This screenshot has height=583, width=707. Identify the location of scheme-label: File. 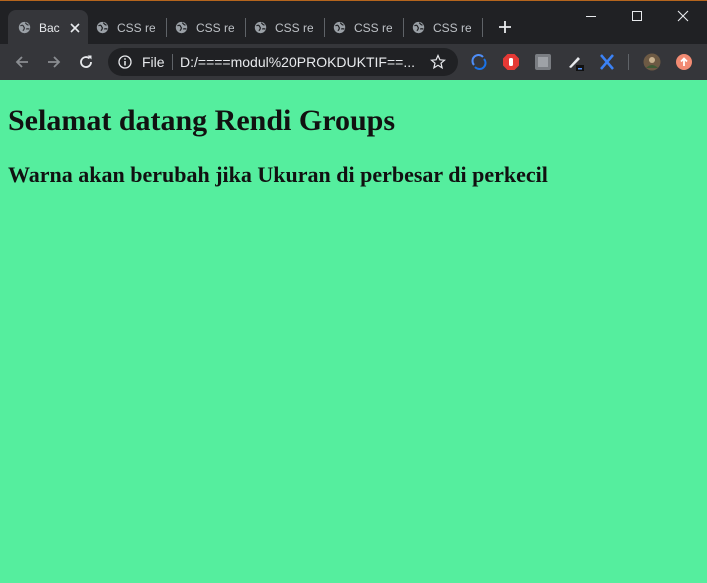
(153, 62).